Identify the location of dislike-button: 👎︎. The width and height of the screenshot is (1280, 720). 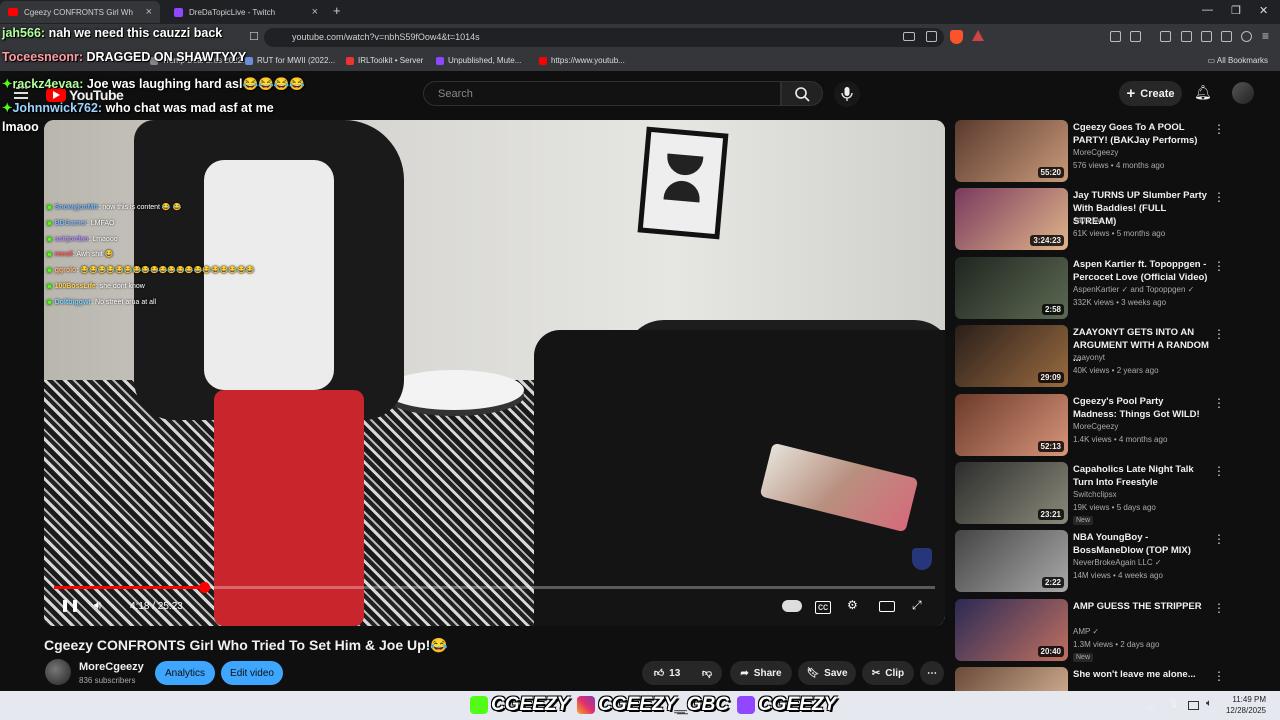
(707, 673).